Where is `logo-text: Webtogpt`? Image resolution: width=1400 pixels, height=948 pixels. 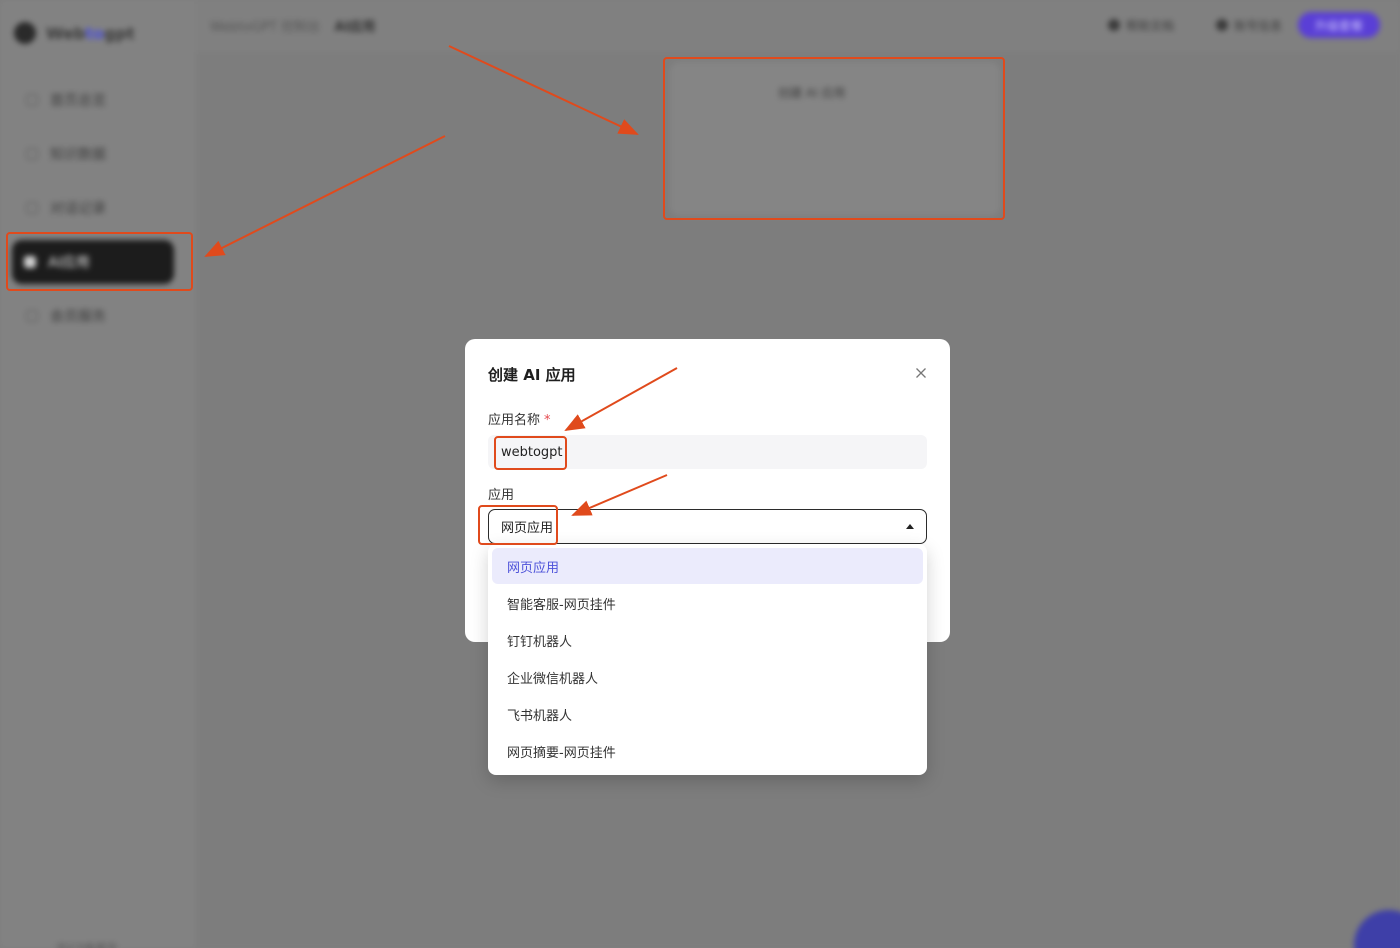
logo-text: Webtogpt is located at coordinates (90, 33).